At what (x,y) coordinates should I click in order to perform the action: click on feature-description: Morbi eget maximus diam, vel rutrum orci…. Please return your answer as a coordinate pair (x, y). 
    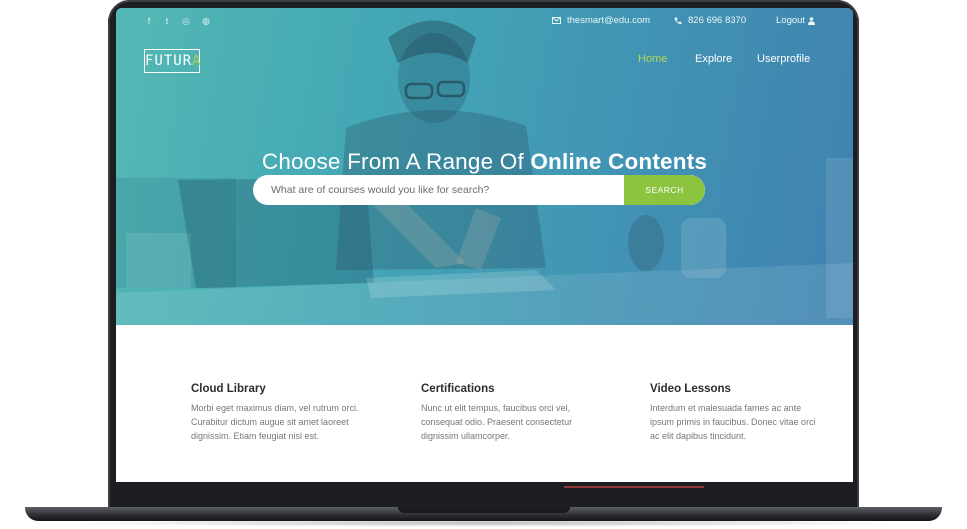
    Looking at the image, I should click on (275, 422).